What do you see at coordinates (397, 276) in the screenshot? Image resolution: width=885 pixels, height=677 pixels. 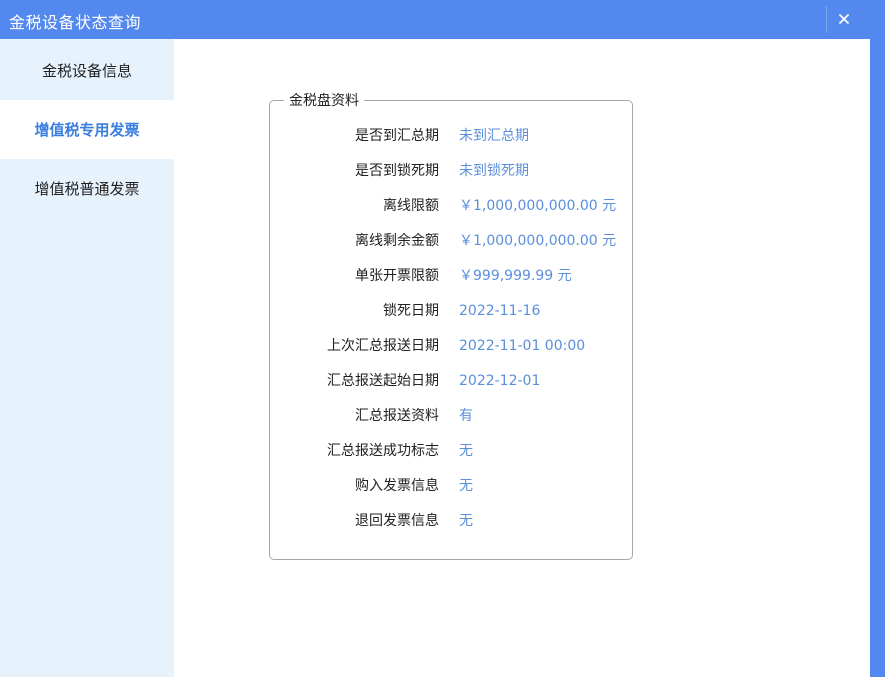 I see `row-label: 单张开票限额` at bounding box center [397, 276].